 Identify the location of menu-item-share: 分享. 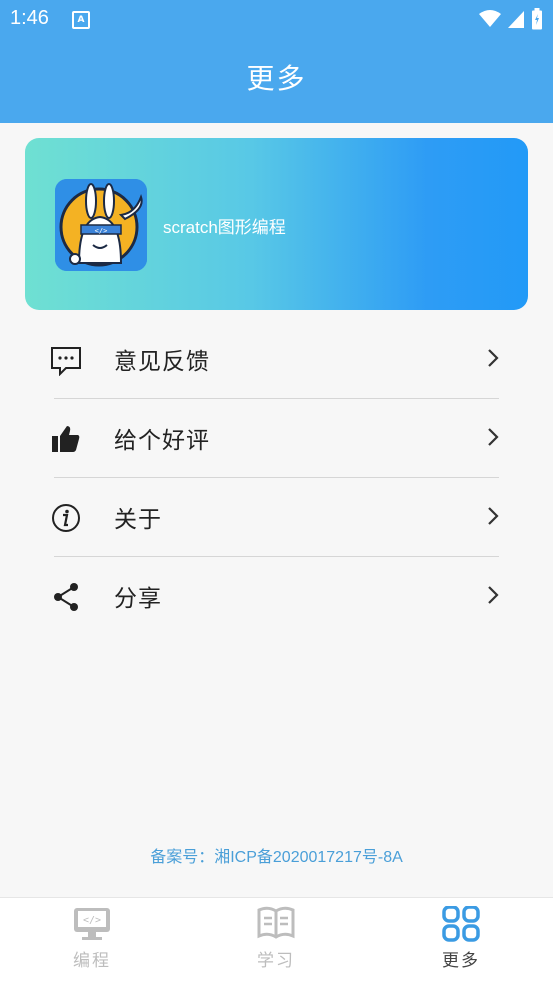
(276, 596).